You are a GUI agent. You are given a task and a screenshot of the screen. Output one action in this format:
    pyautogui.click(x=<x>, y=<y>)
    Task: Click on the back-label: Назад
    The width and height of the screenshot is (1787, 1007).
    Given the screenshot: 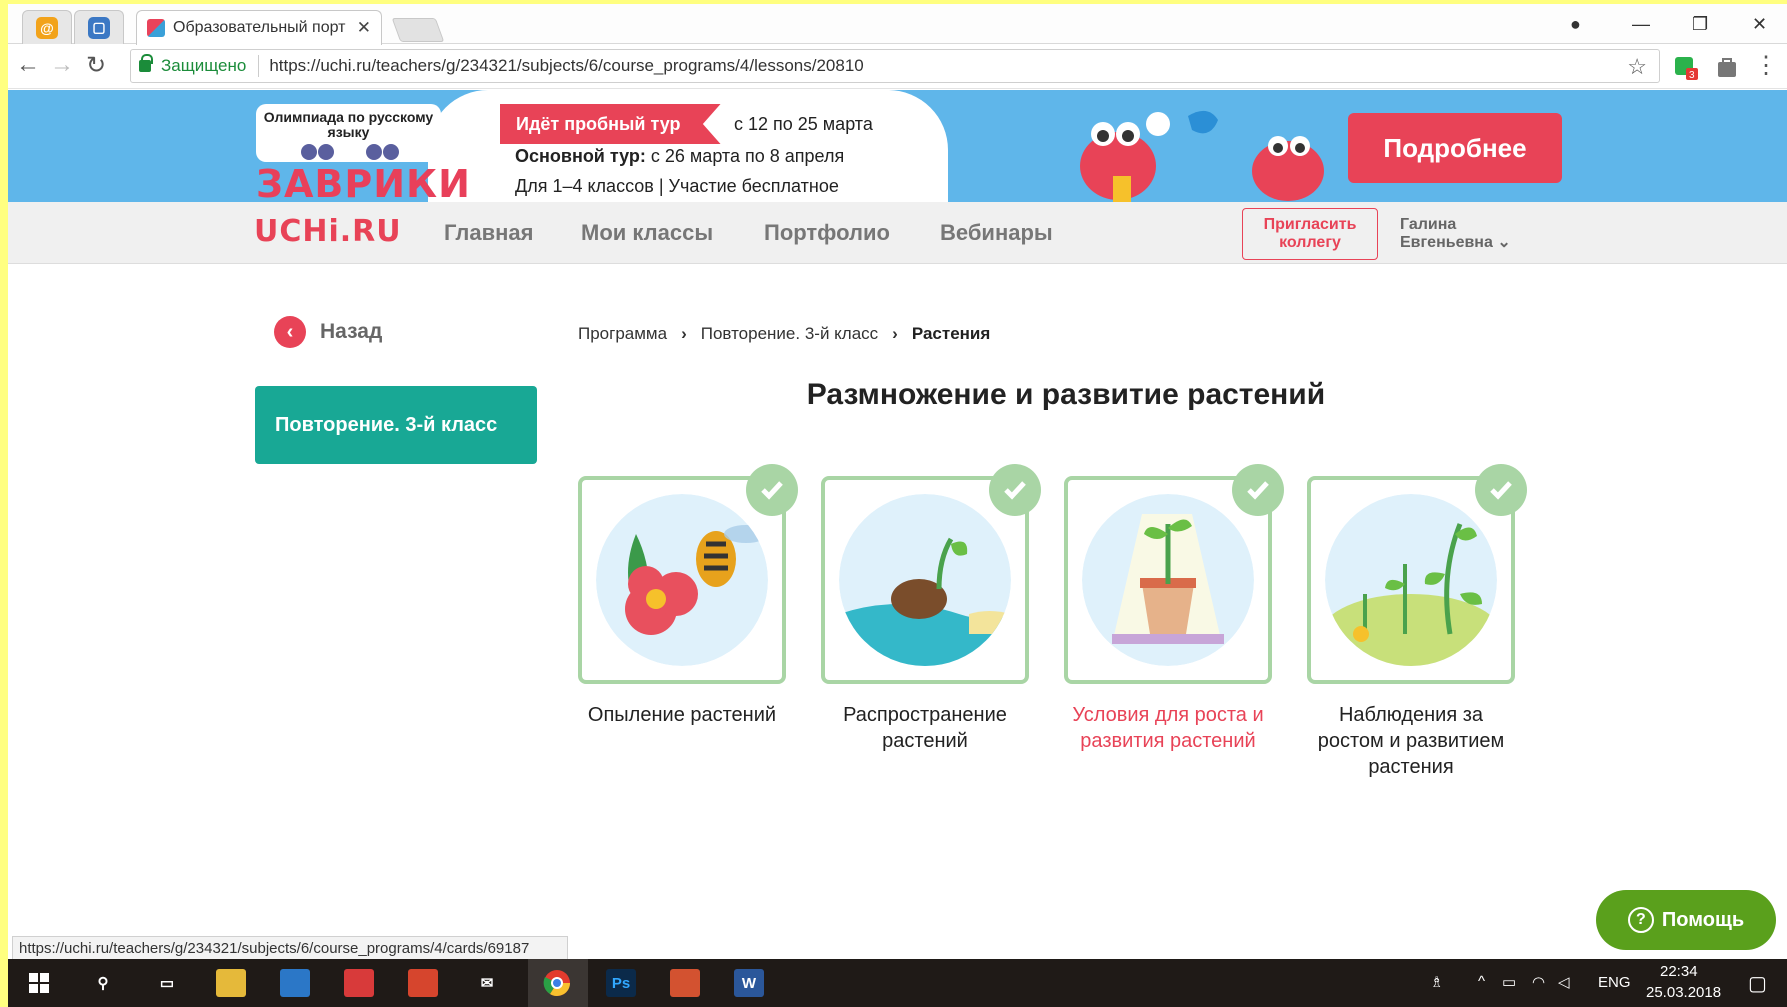 What is the action you would take?
    pyautogui.click(x=351, y=331)
    